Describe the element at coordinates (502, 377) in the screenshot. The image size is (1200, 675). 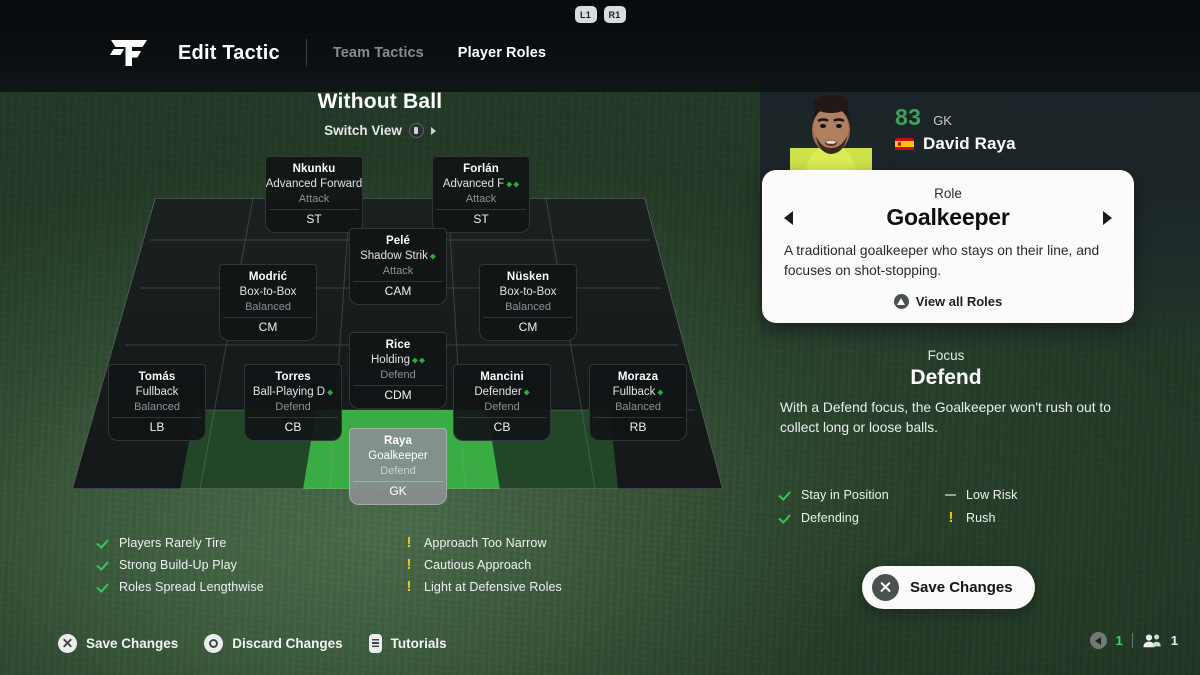
I see `player-card-name: Mancini` at that location.